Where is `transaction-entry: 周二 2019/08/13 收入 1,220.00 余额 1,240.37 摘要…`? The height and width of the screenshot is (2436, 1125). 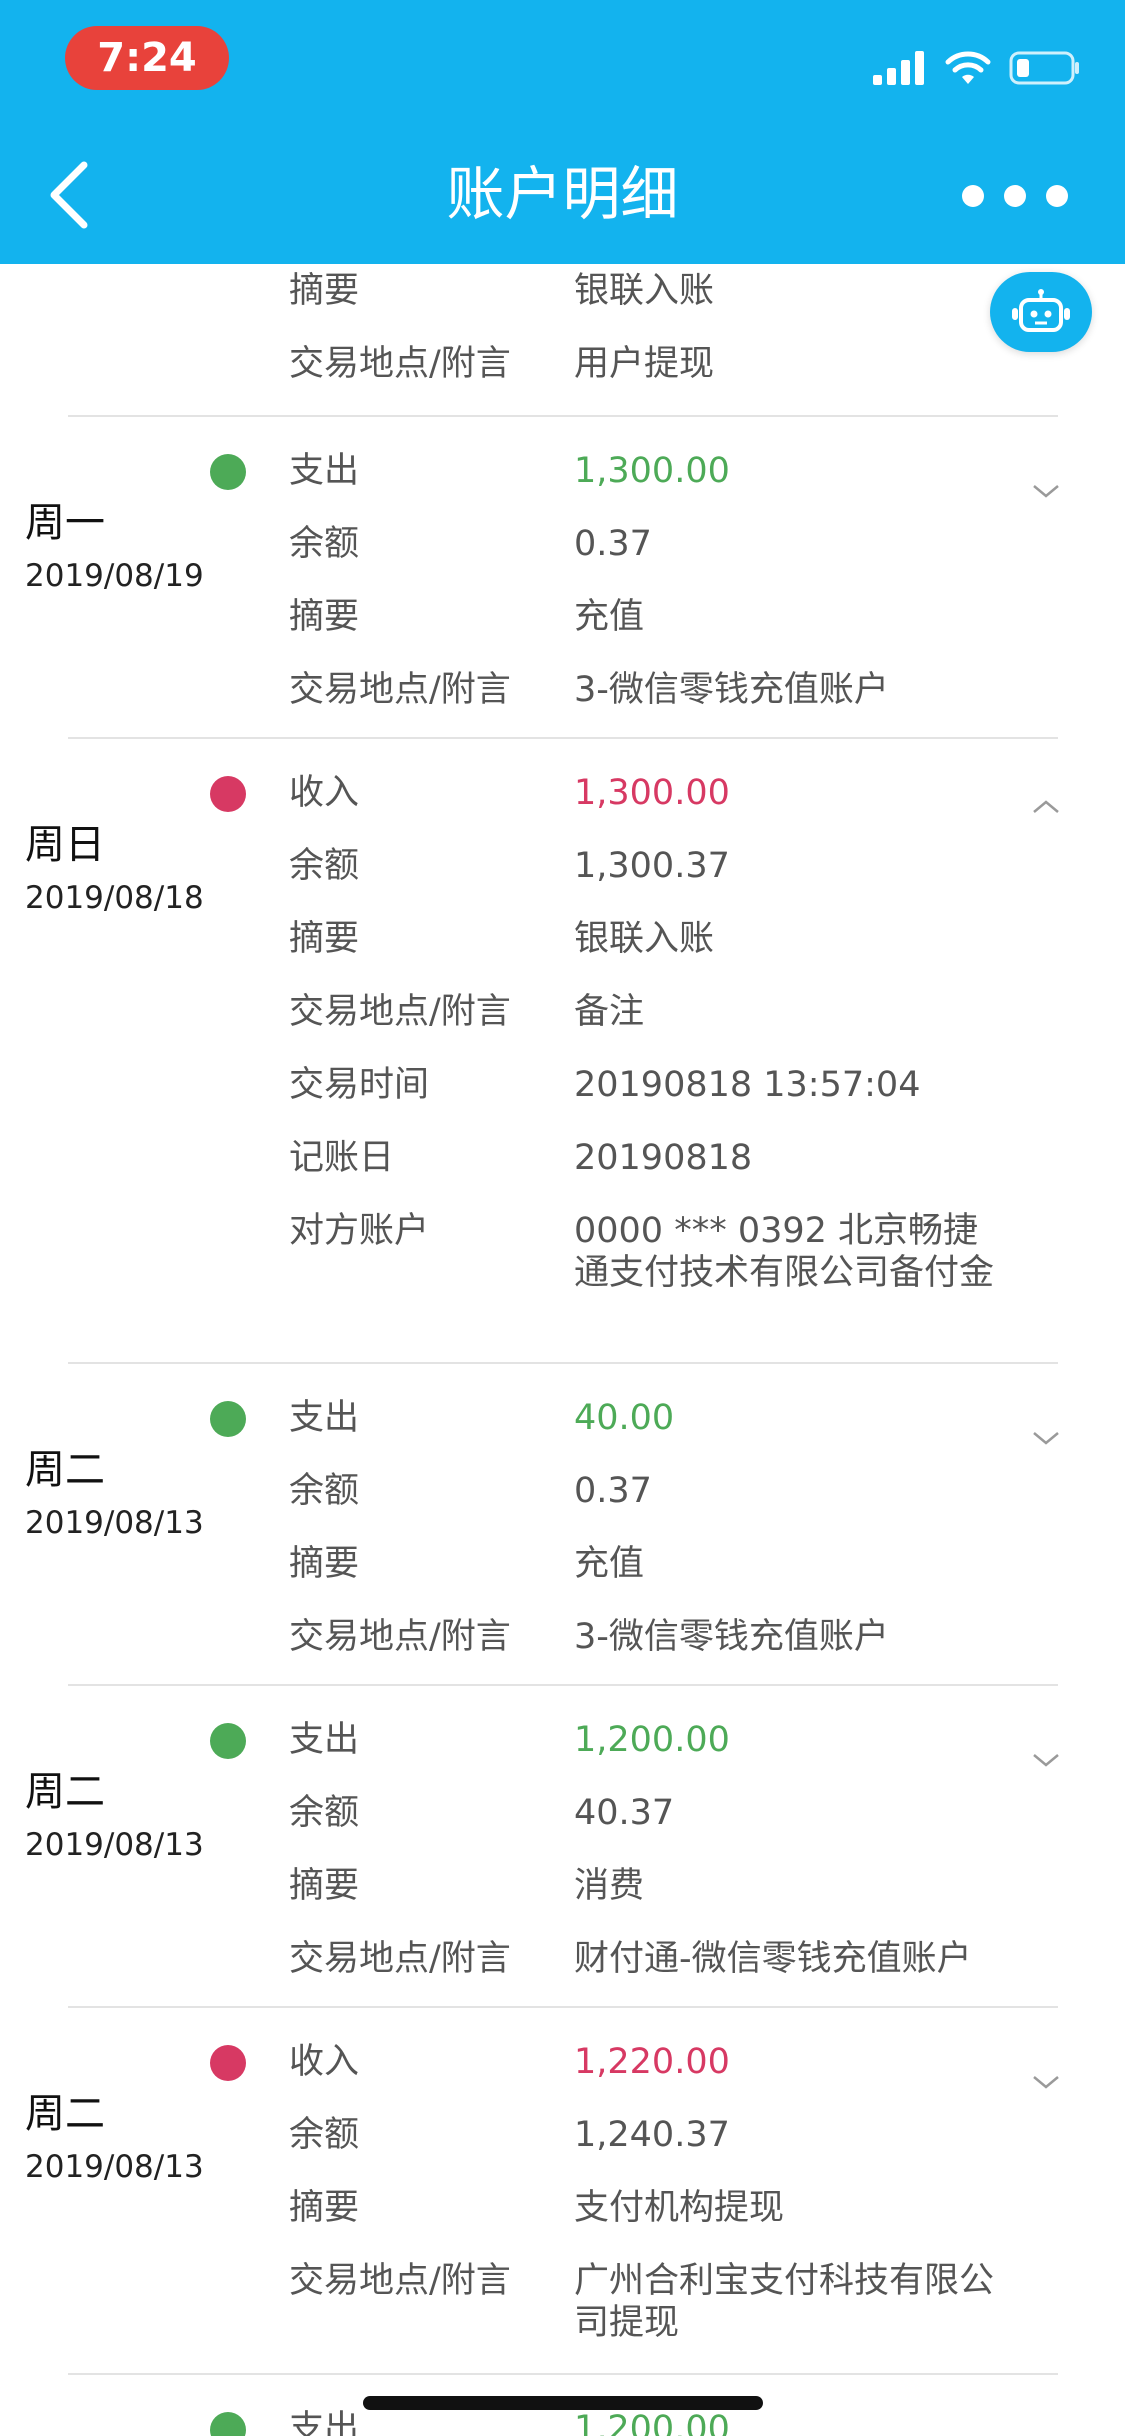 transaction-entry: 周二 2019/08/13 收入 1,220.00 余额 1,240.37 摘要… is located at coordinates (562, 2179).